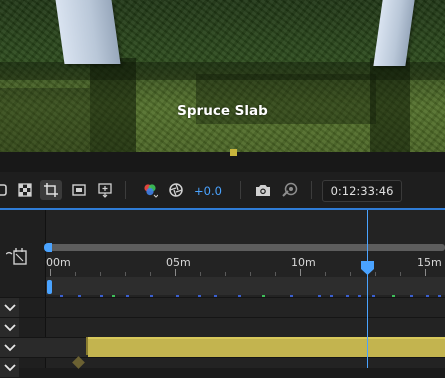 The height and width of the screenshot is (378, 445). I want to click on color-channels-icon, so click(151, 191).